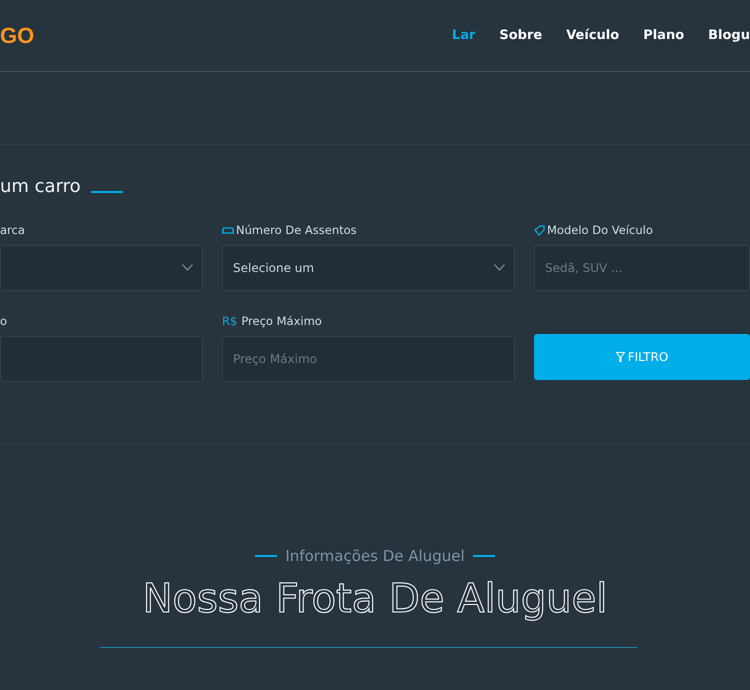 The width and height of the screenshot is (750, 690). I want to click on nav-link: Blogu, so click(729, 36).